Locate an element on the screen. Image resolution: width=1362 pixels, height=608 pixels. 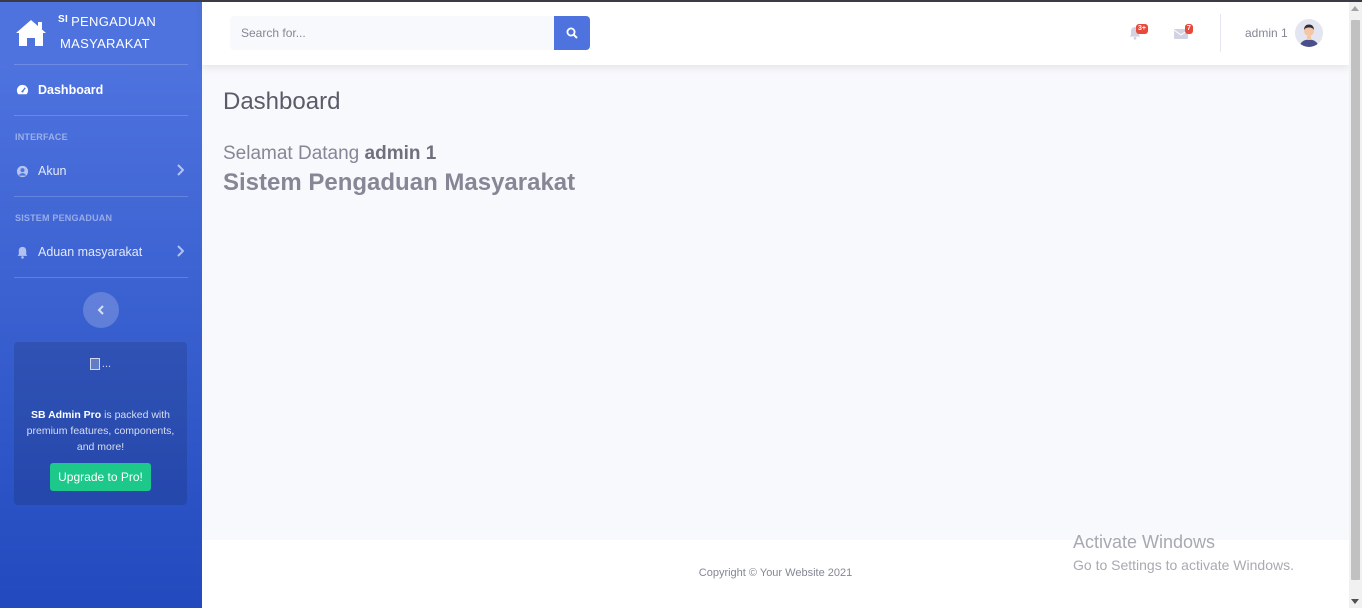
app-name-heading: Sistem Pengaduan Masyarakat is located at coordinates (399, 182).